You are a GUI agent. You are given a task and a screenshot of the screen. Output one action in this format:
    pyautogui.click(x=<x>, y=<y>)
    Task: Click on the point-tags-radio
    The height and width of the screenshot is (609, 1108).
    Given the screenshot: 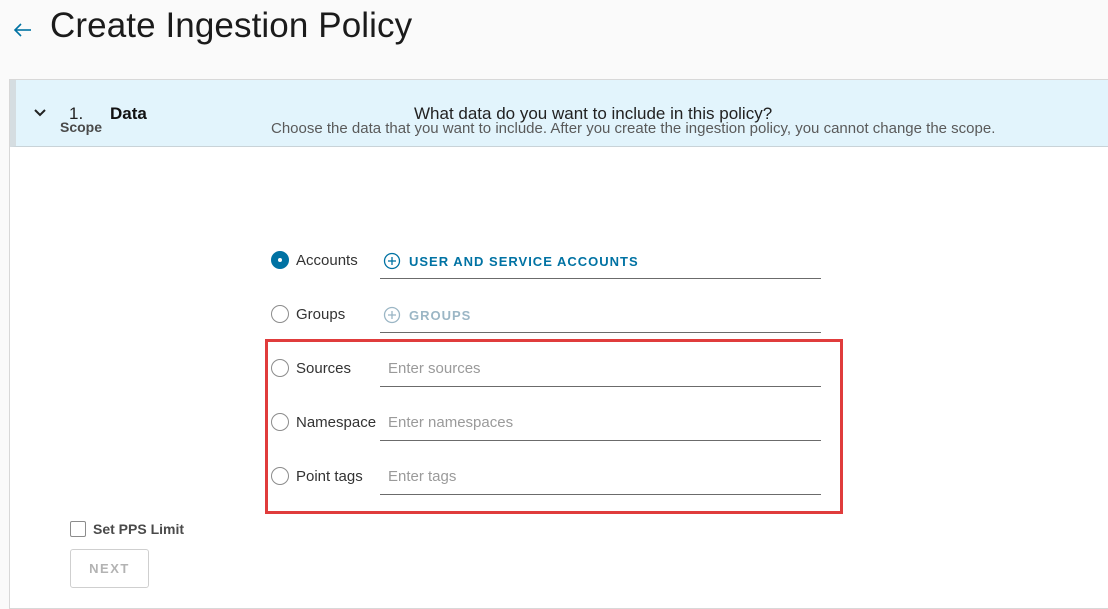 What is the action you would take?
    pyautogui.click(x=280, y=476)
    